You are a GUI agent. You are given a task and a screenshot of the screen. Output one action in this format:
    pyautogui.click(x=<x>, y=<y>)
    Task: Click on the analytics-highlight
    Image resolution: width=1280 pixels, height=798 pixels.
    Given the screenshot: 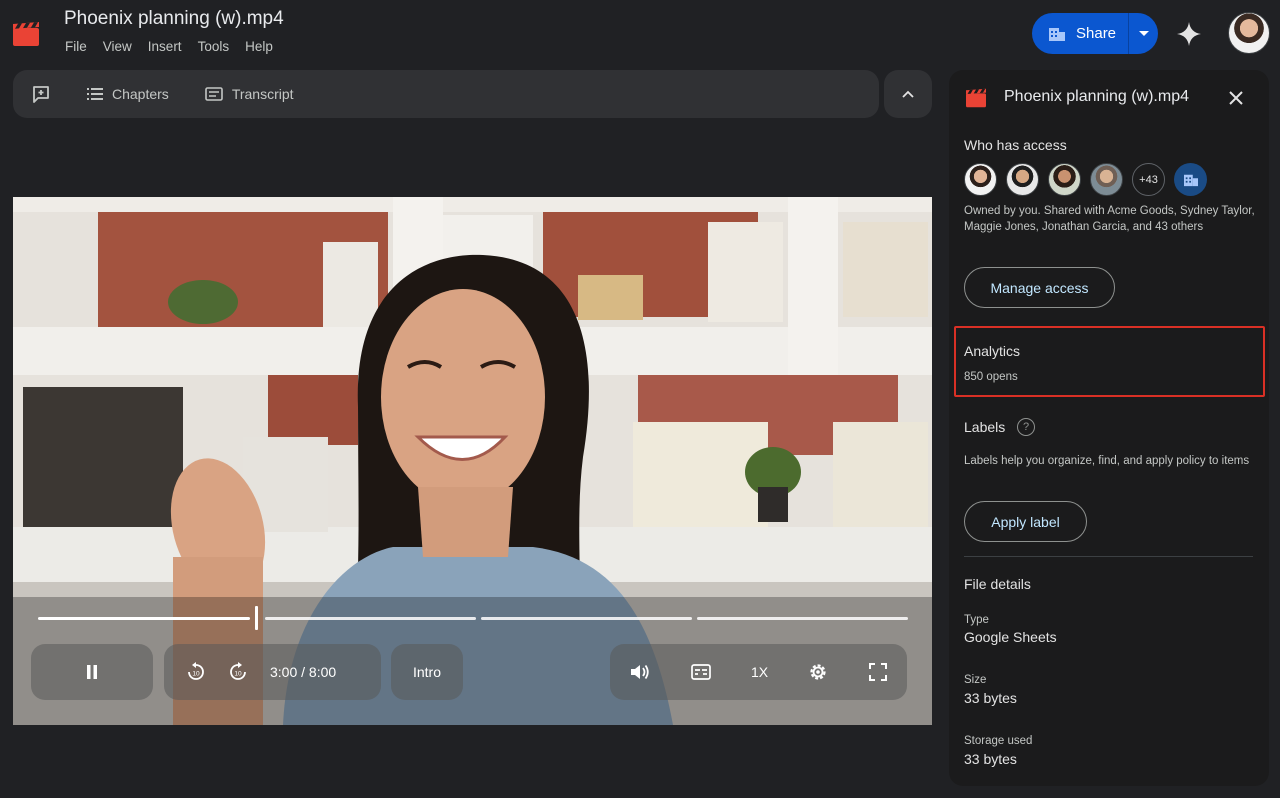 What is the action you would take?
    pyautogui.click(x=1109, y=361)
    